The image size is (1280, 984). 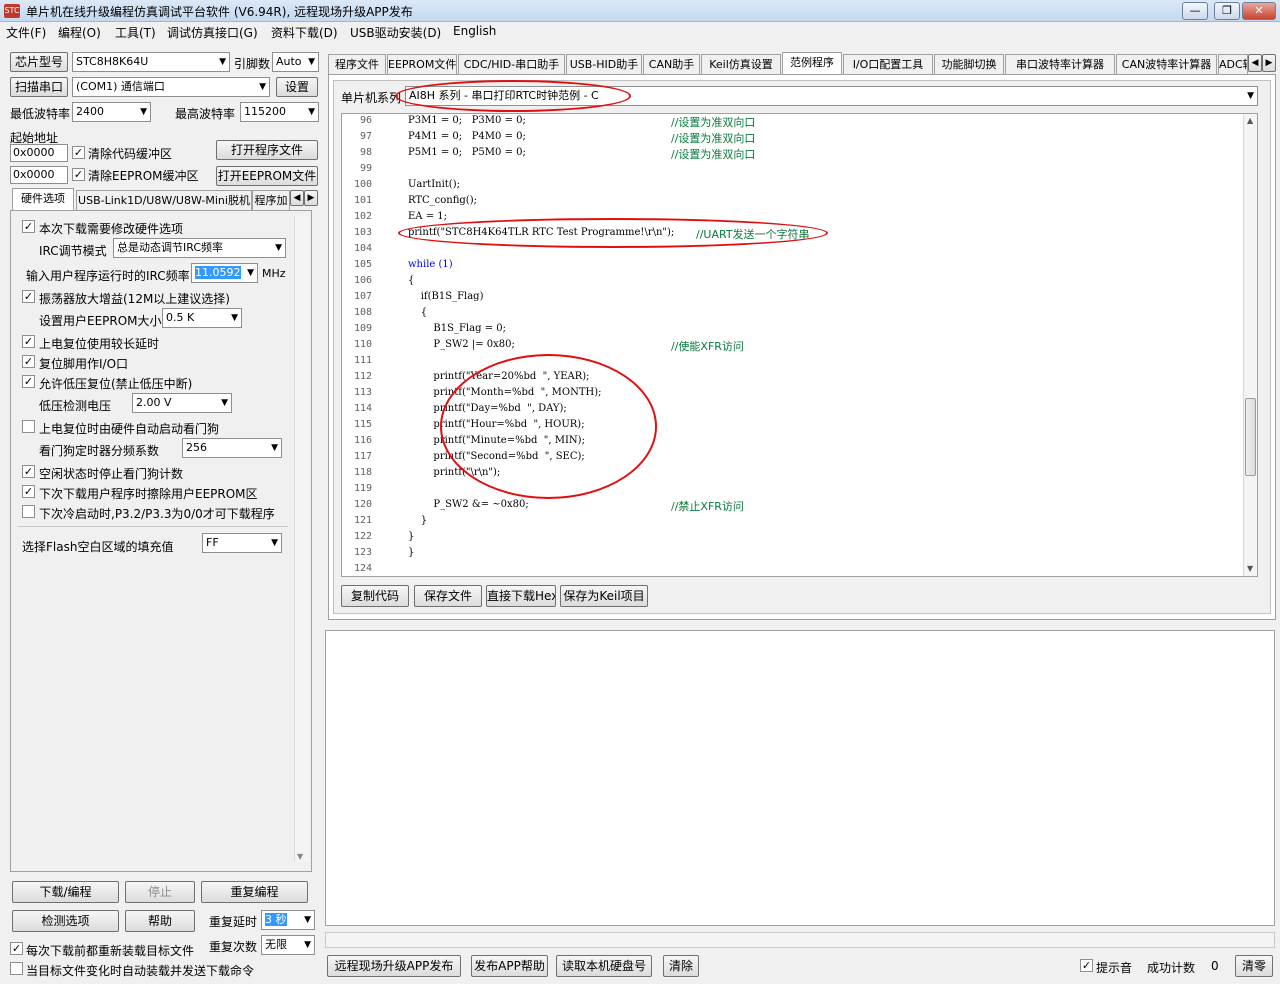 I want to click on idle-wdt-checkbox: ✓, so click(x=28, y=471).